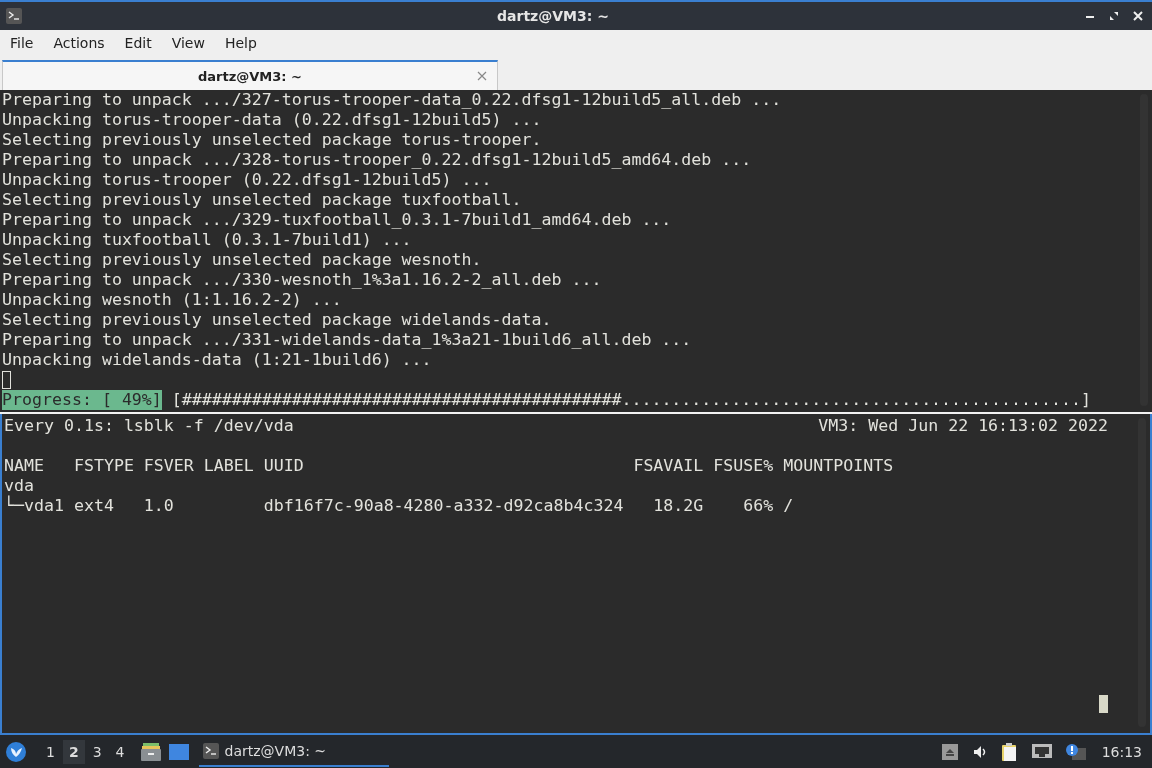  Describe the element at coordinates (272, 140) in the screenshot. I see `terminal-line: Selecting previously unselected package torus-trooper.` at that location.